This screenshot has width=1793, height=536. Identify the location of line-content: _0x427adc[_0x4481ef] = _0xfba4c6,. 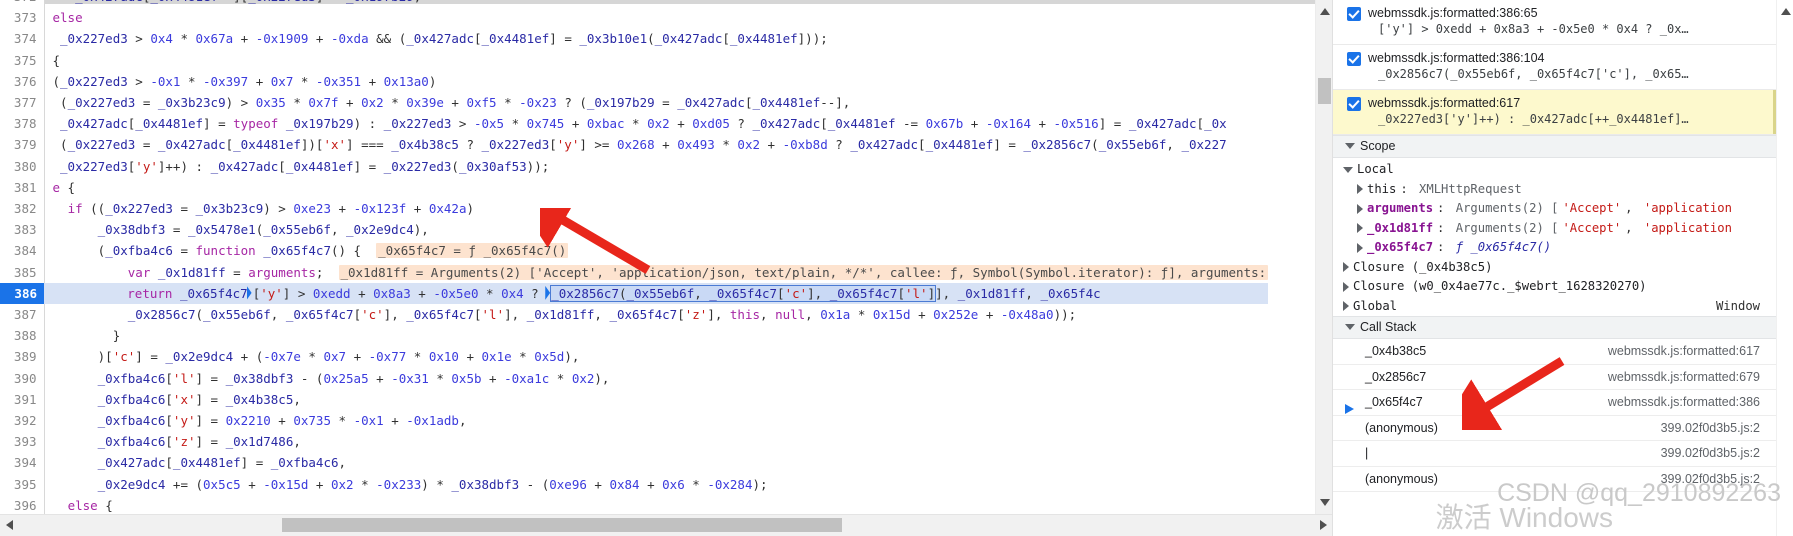
(656, 462).